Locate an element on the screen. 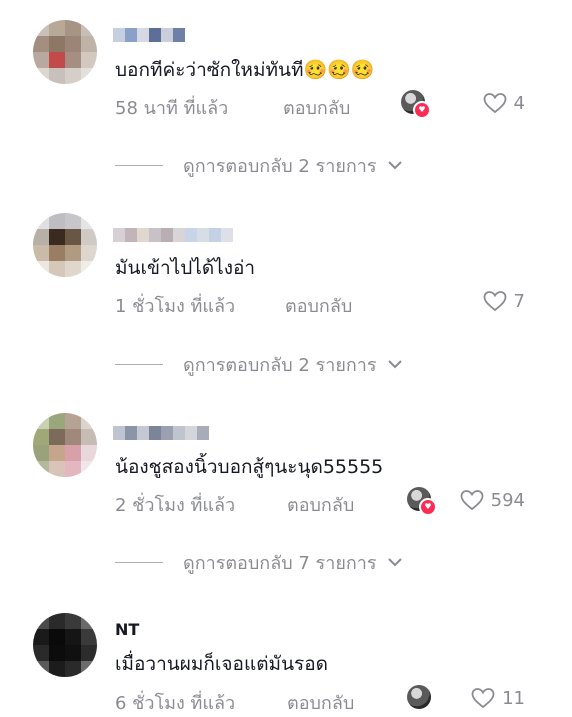  comment-meta: 6 ชั่วโมง ที่แล้ว ตอบกลับ 11 is located at coordinates (320, 701).